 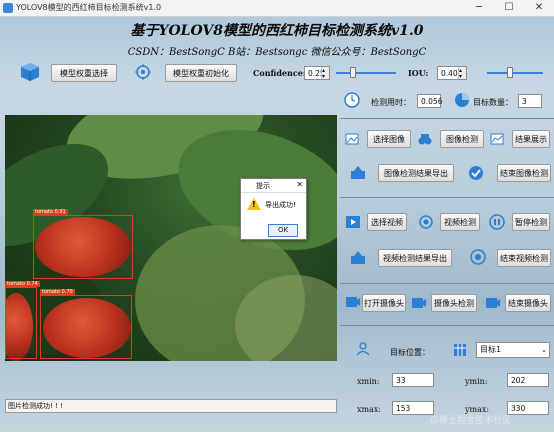 What do you see at coordinates (277, 31) in the screenshot?
I see `page-title: 基于YOLOV8模型的西红柿目标检测系统v1.0` at bounding box center [277, 31].